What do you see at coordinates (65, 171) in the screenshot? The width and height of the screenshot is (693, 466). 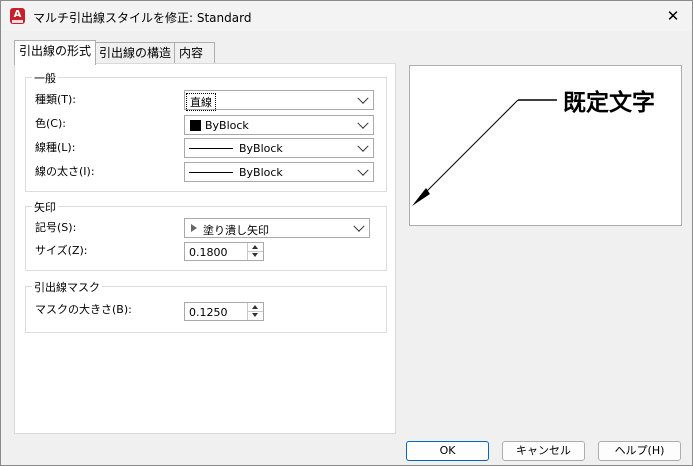 I see `lineweight-label: 線の太さ(I):` at bounding box center [65, 171].